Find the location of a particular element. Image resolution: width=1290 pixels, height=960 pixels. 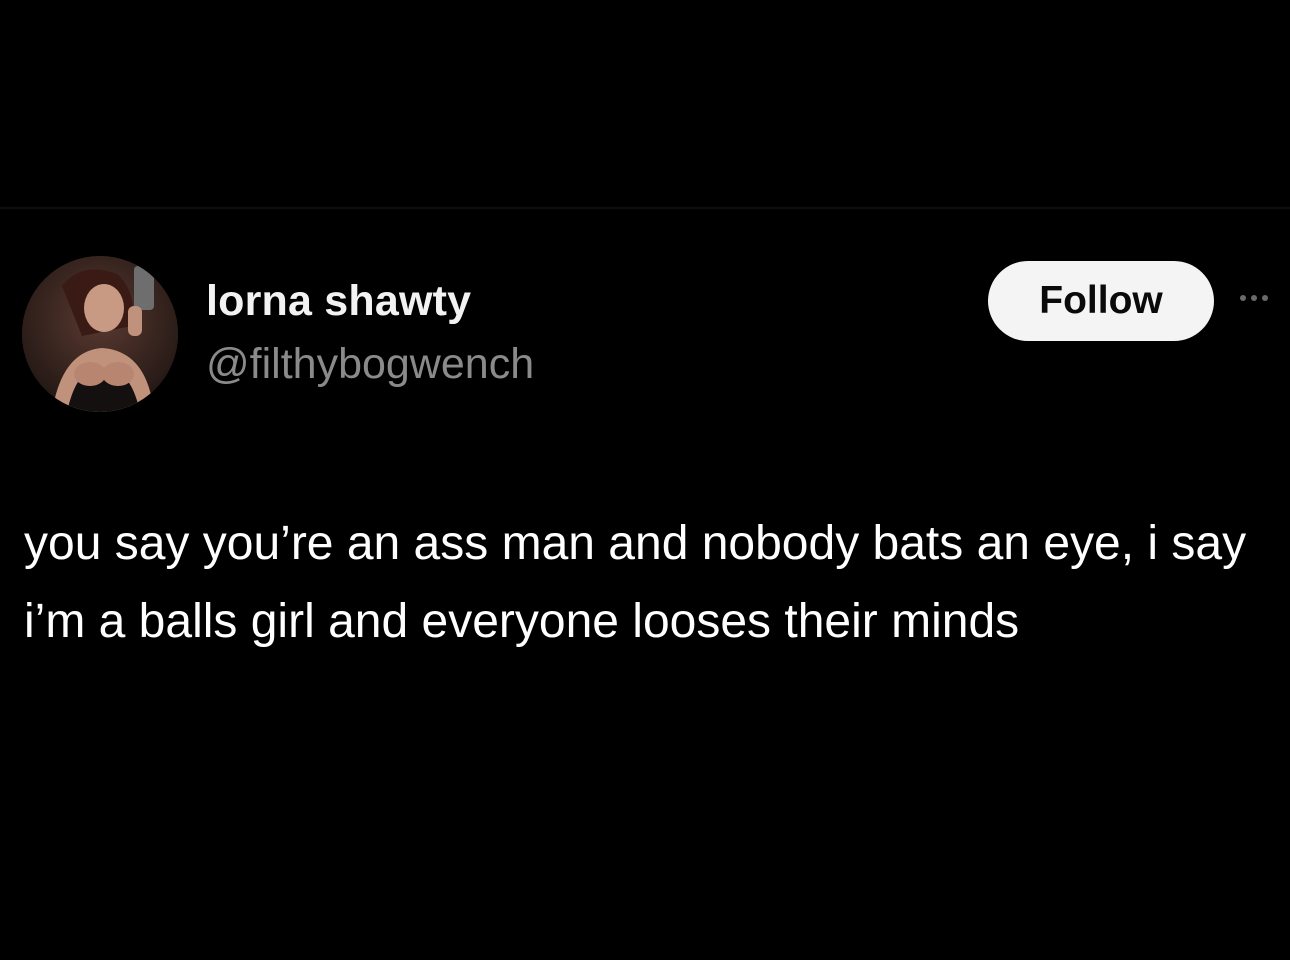

ellipsis-icon is located at coordinates (1263, 298).